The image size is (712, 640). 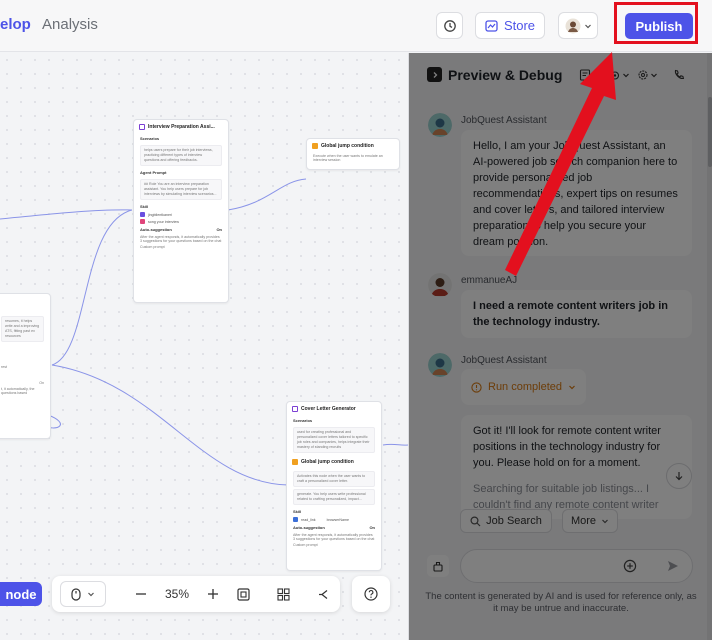 What do you see at coordinates (519, 25) in the screenshot?
I see `store-label: Store` at bounding box center [519, 25].